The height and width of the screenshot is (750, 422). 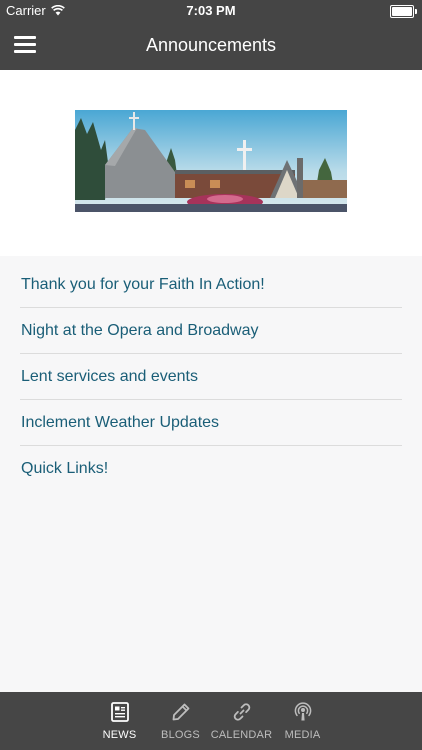 I want to click on status-bar: Carrier 7:03 PM, so click(x=211, y=11).